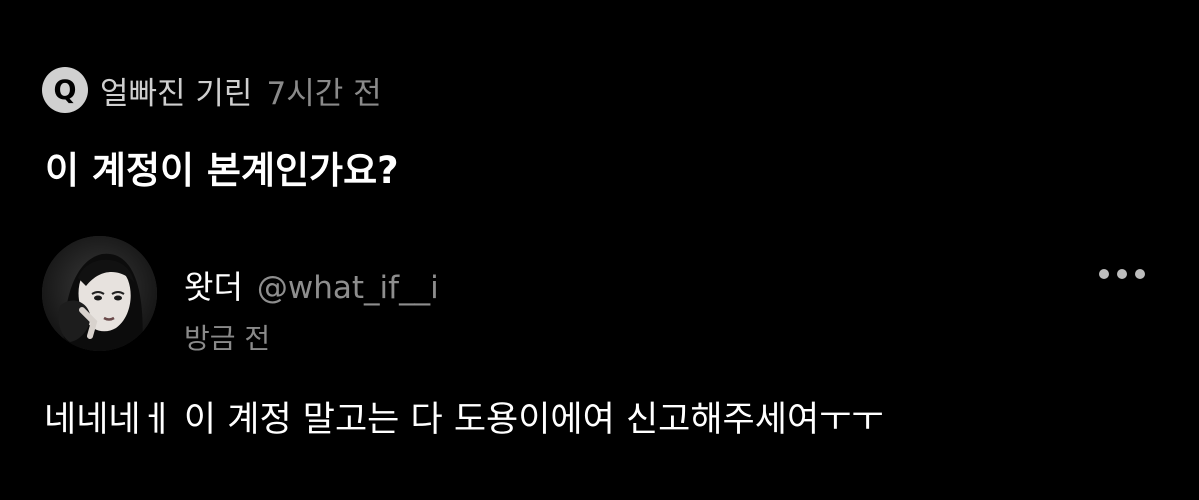 Image resolution: width=1199 pixels, height=500 pixels. What do you see at coordinates (176, 90) in the screenshot?
I see `question-author: 얼빠진 기린` at bounding box center [176, 90].